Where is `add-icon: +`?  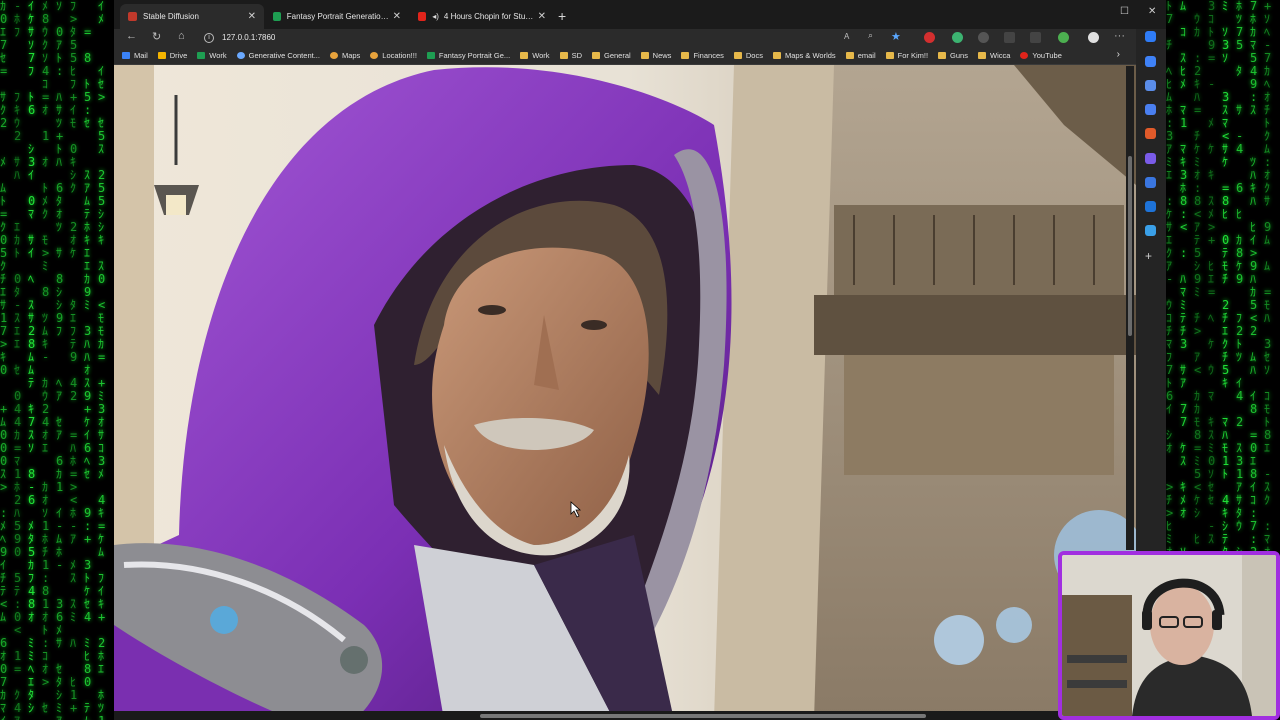 add-icon: + is located at coordinates (1150, 256).